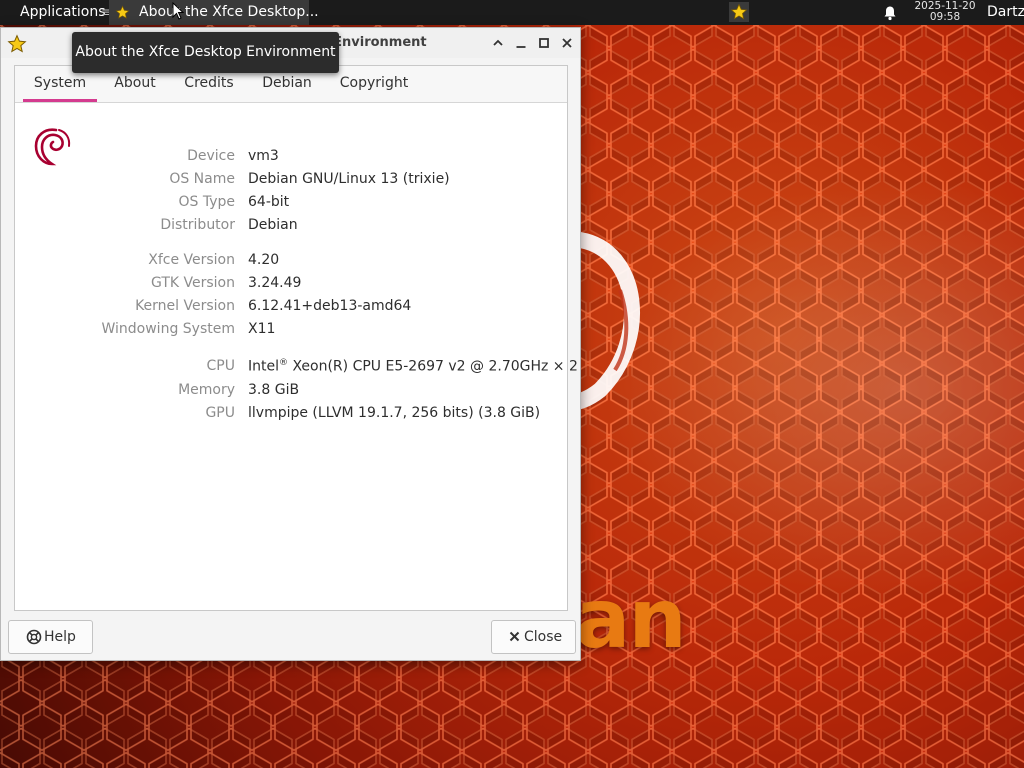 The image size is (1024, 768). Describe the element at coordinates (631, 619) in the screenshot. I see `wallpaper-text: an` at that location.